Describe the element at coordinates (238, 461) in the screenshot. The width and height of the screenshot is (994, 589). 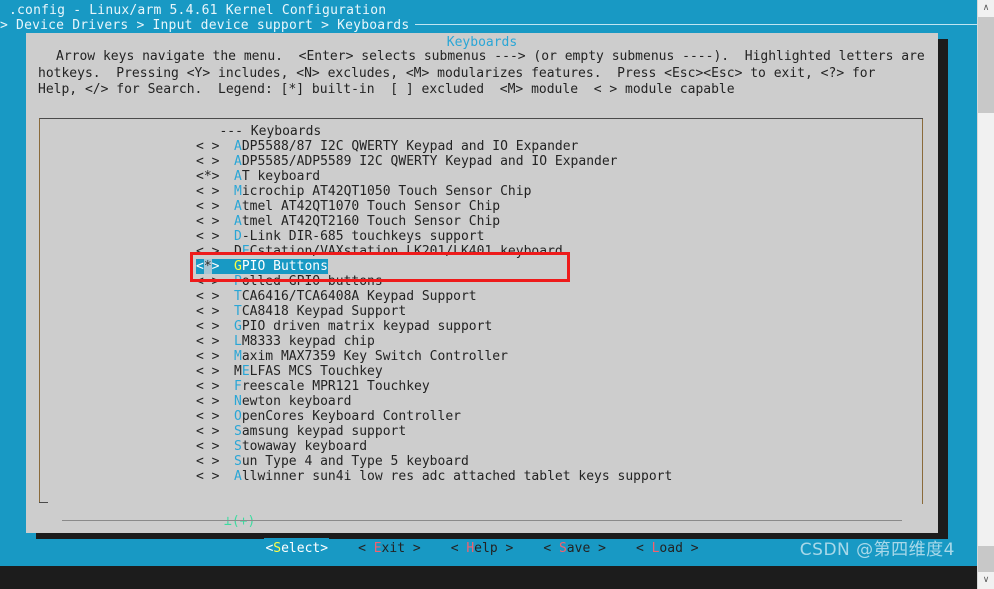
I see `menu-item-hotkey-letter: S` at that location.